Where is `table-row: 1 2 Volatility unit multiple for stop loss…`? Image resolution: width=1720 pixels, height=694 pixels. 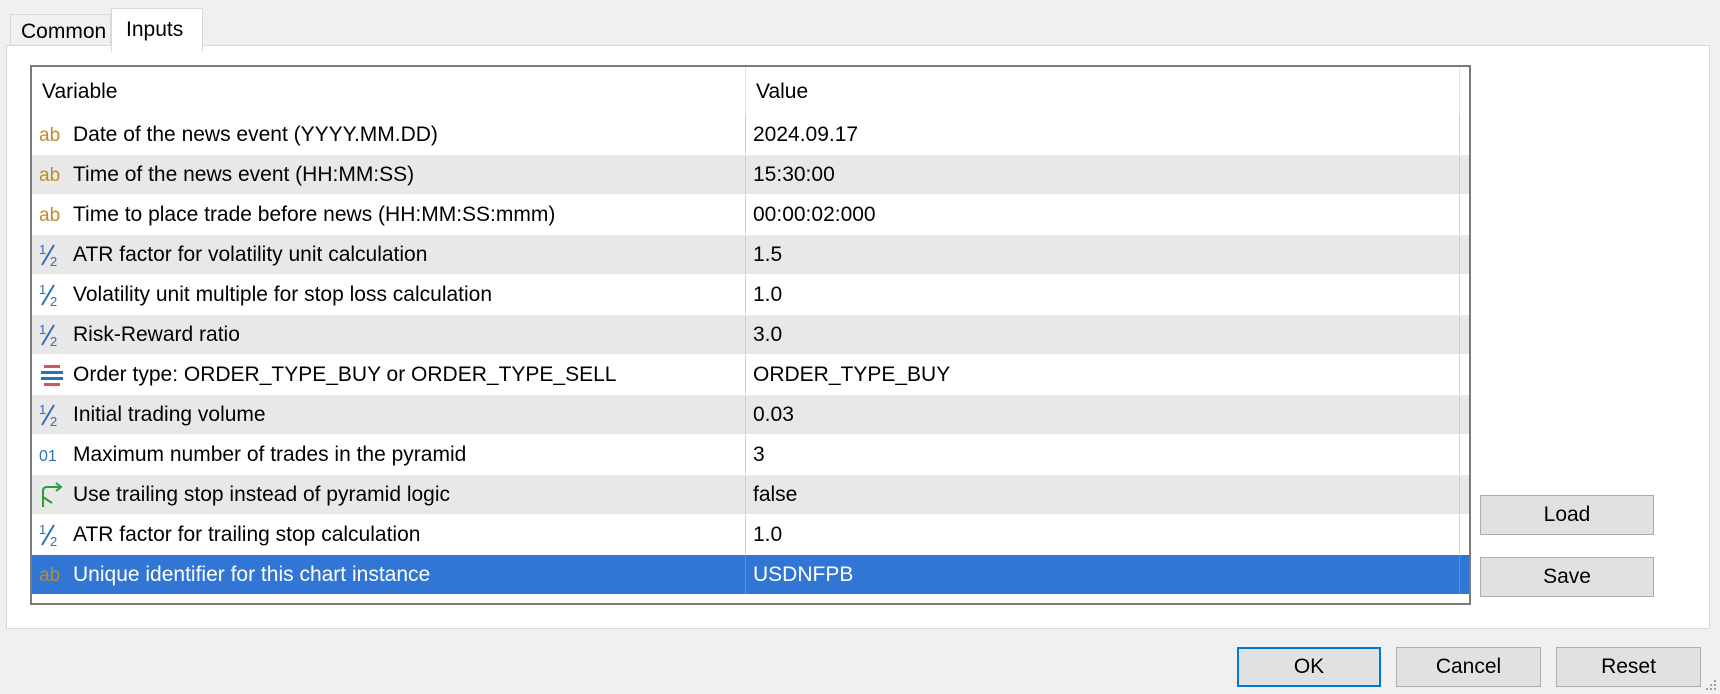 table-row: 1 2 Volatility unit multiple for stop loss… is located at coordinates (750, 295).